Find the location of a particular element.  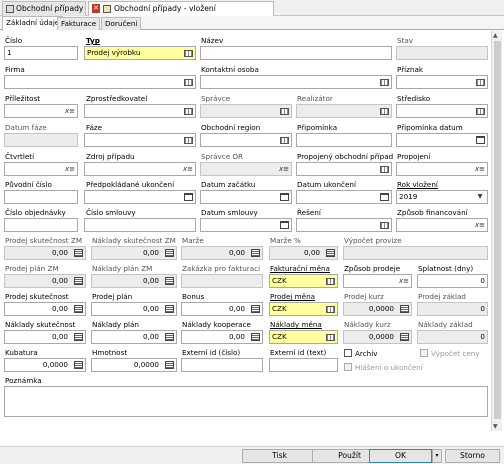

tisk-button: Tisk is located at coordinates (279, 456).